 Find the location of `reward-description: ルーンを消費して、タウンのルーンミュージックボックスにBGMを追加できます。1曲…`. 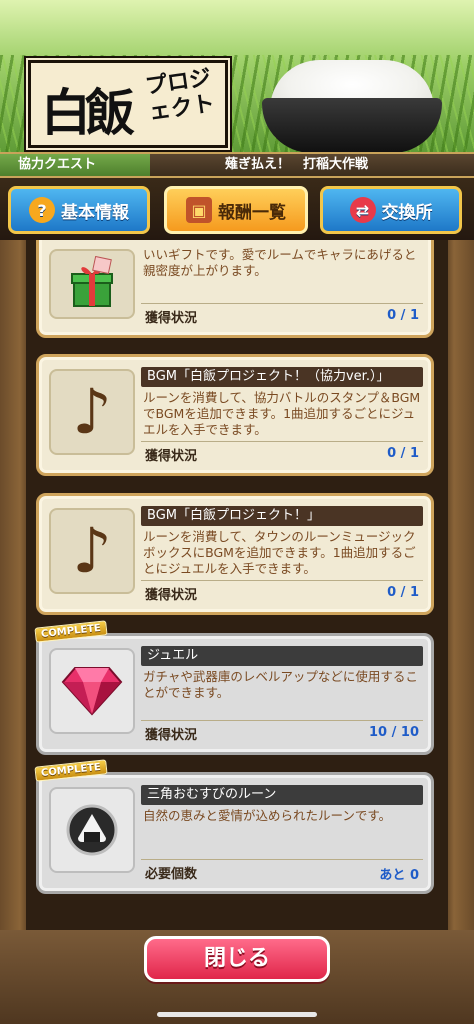

reward-description: ルーンを消費して、タウンのルーンミュージックボックスにBGMを追加できます。1曲… is located at coordinates (279, 552).